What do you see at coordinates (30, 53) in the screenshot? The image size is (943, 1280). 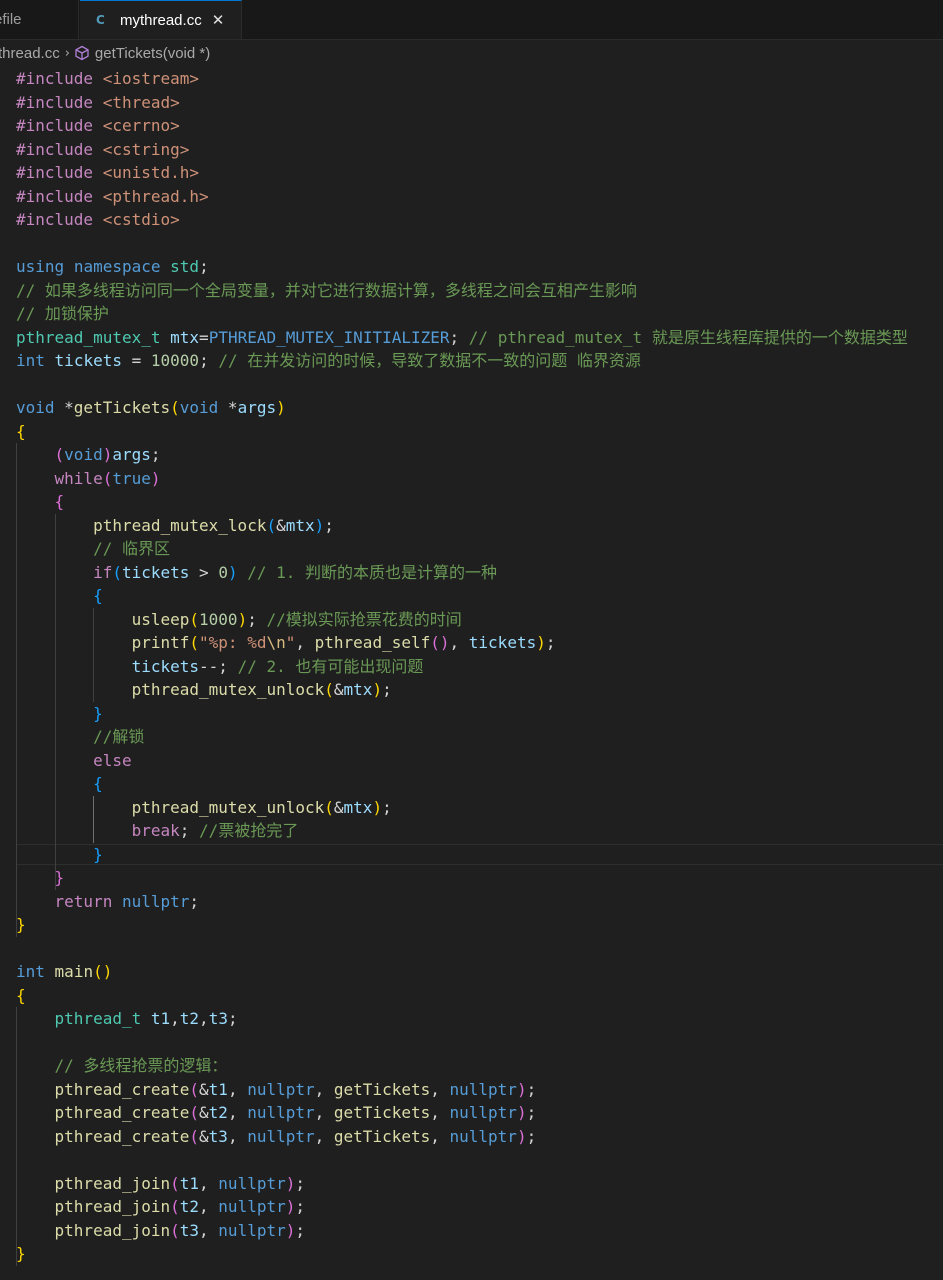 I see `breadcrumb-file: thread.cc` at bounding box center [30, 53].